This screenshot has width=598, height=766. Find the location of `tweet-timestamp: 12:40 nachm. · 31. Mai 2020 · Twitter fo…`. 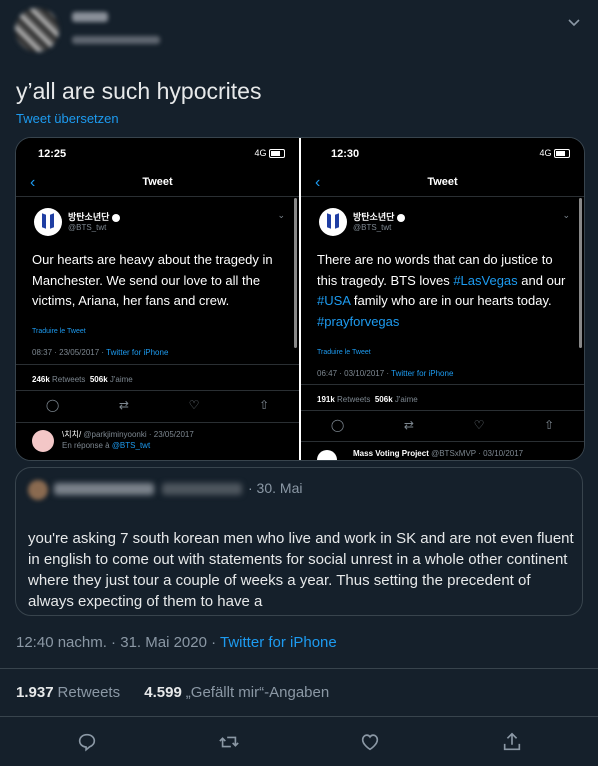

tweet-timestamp: 12:40 nachm. · 31. Mai 2020 · Twitter fo… is located at coordinates (176, 642).